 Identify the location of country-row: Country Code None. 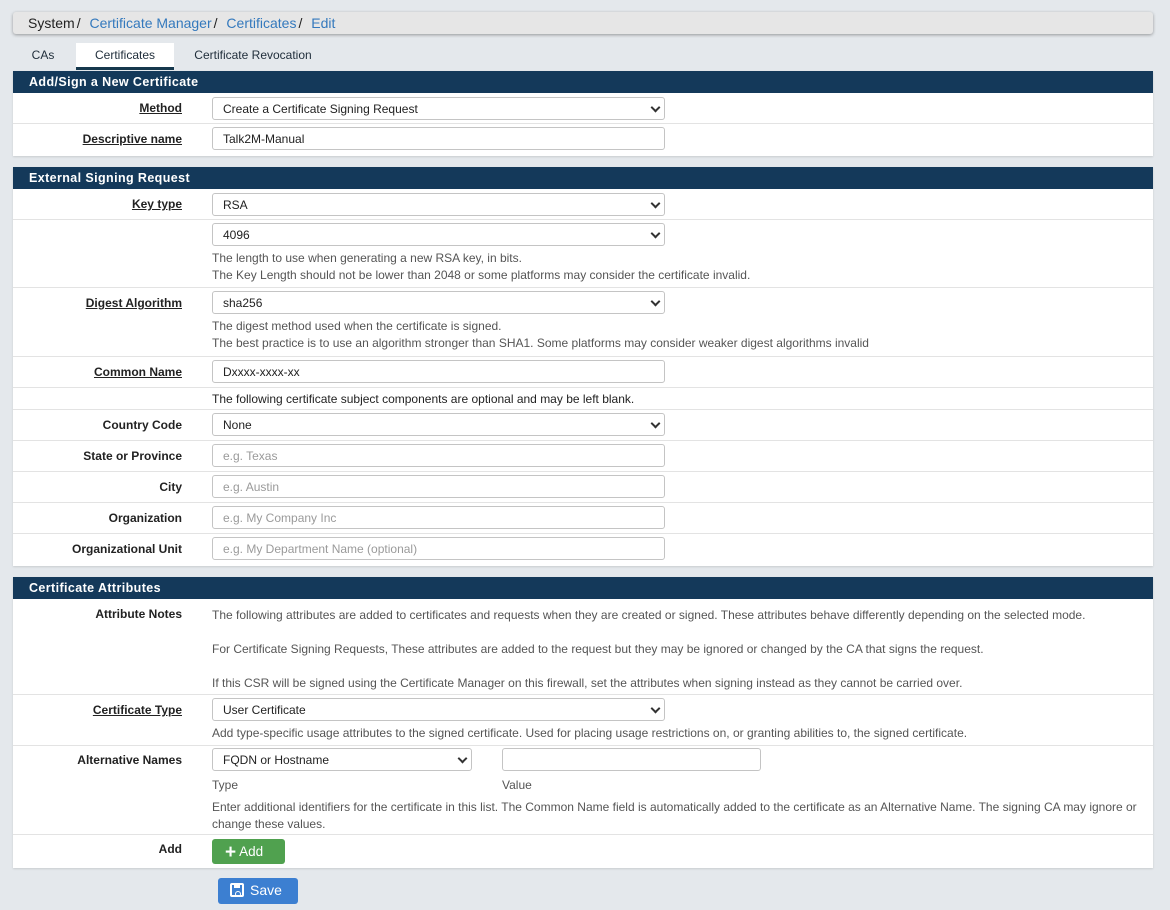
(583, 425).